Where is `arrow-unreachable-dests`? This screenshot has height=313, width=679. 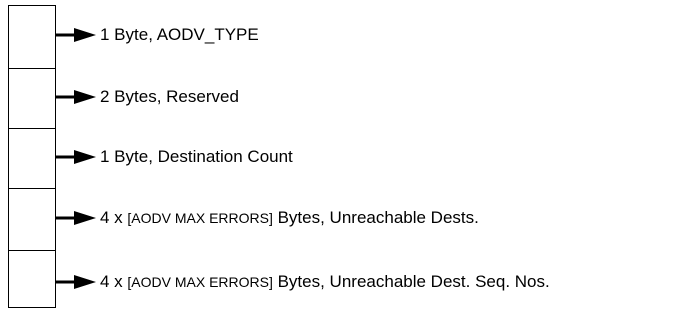
arrow-unreachable-dests is located at coordinates (76, 218).